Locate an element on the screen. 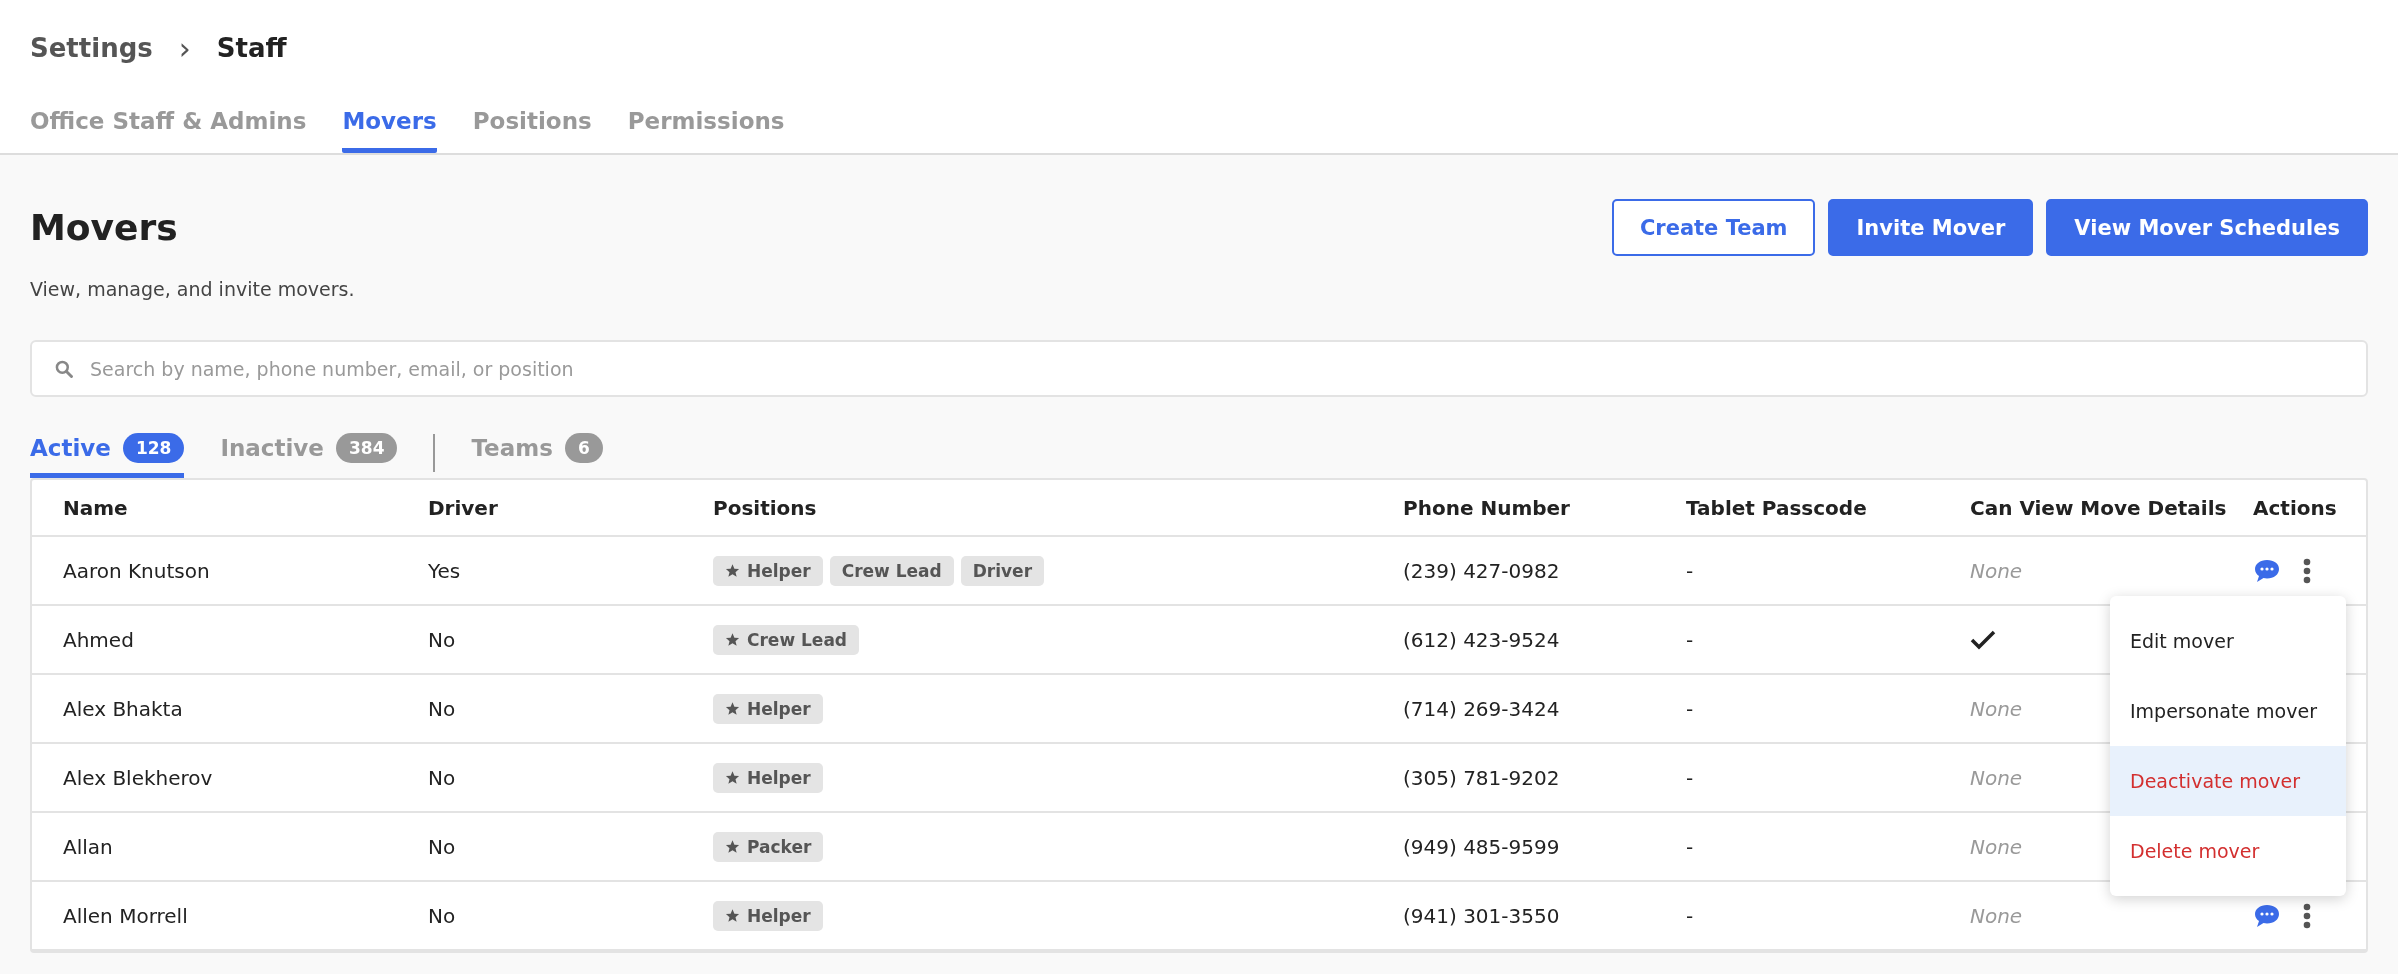 The width and height of the screenshot is (2398, 974). name-cell: Alex Blekherov is located at coordinates (138, 777).